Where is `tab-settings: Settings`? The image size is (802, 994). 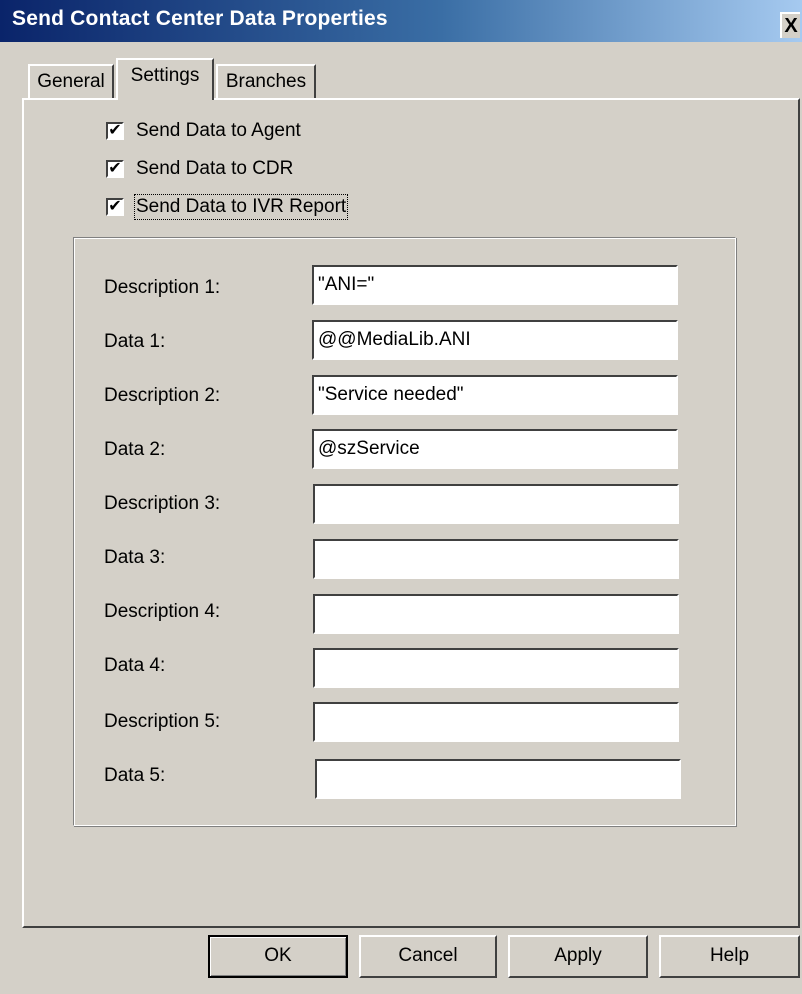 tab-settings: Settings is located at coordinates (165, 79).